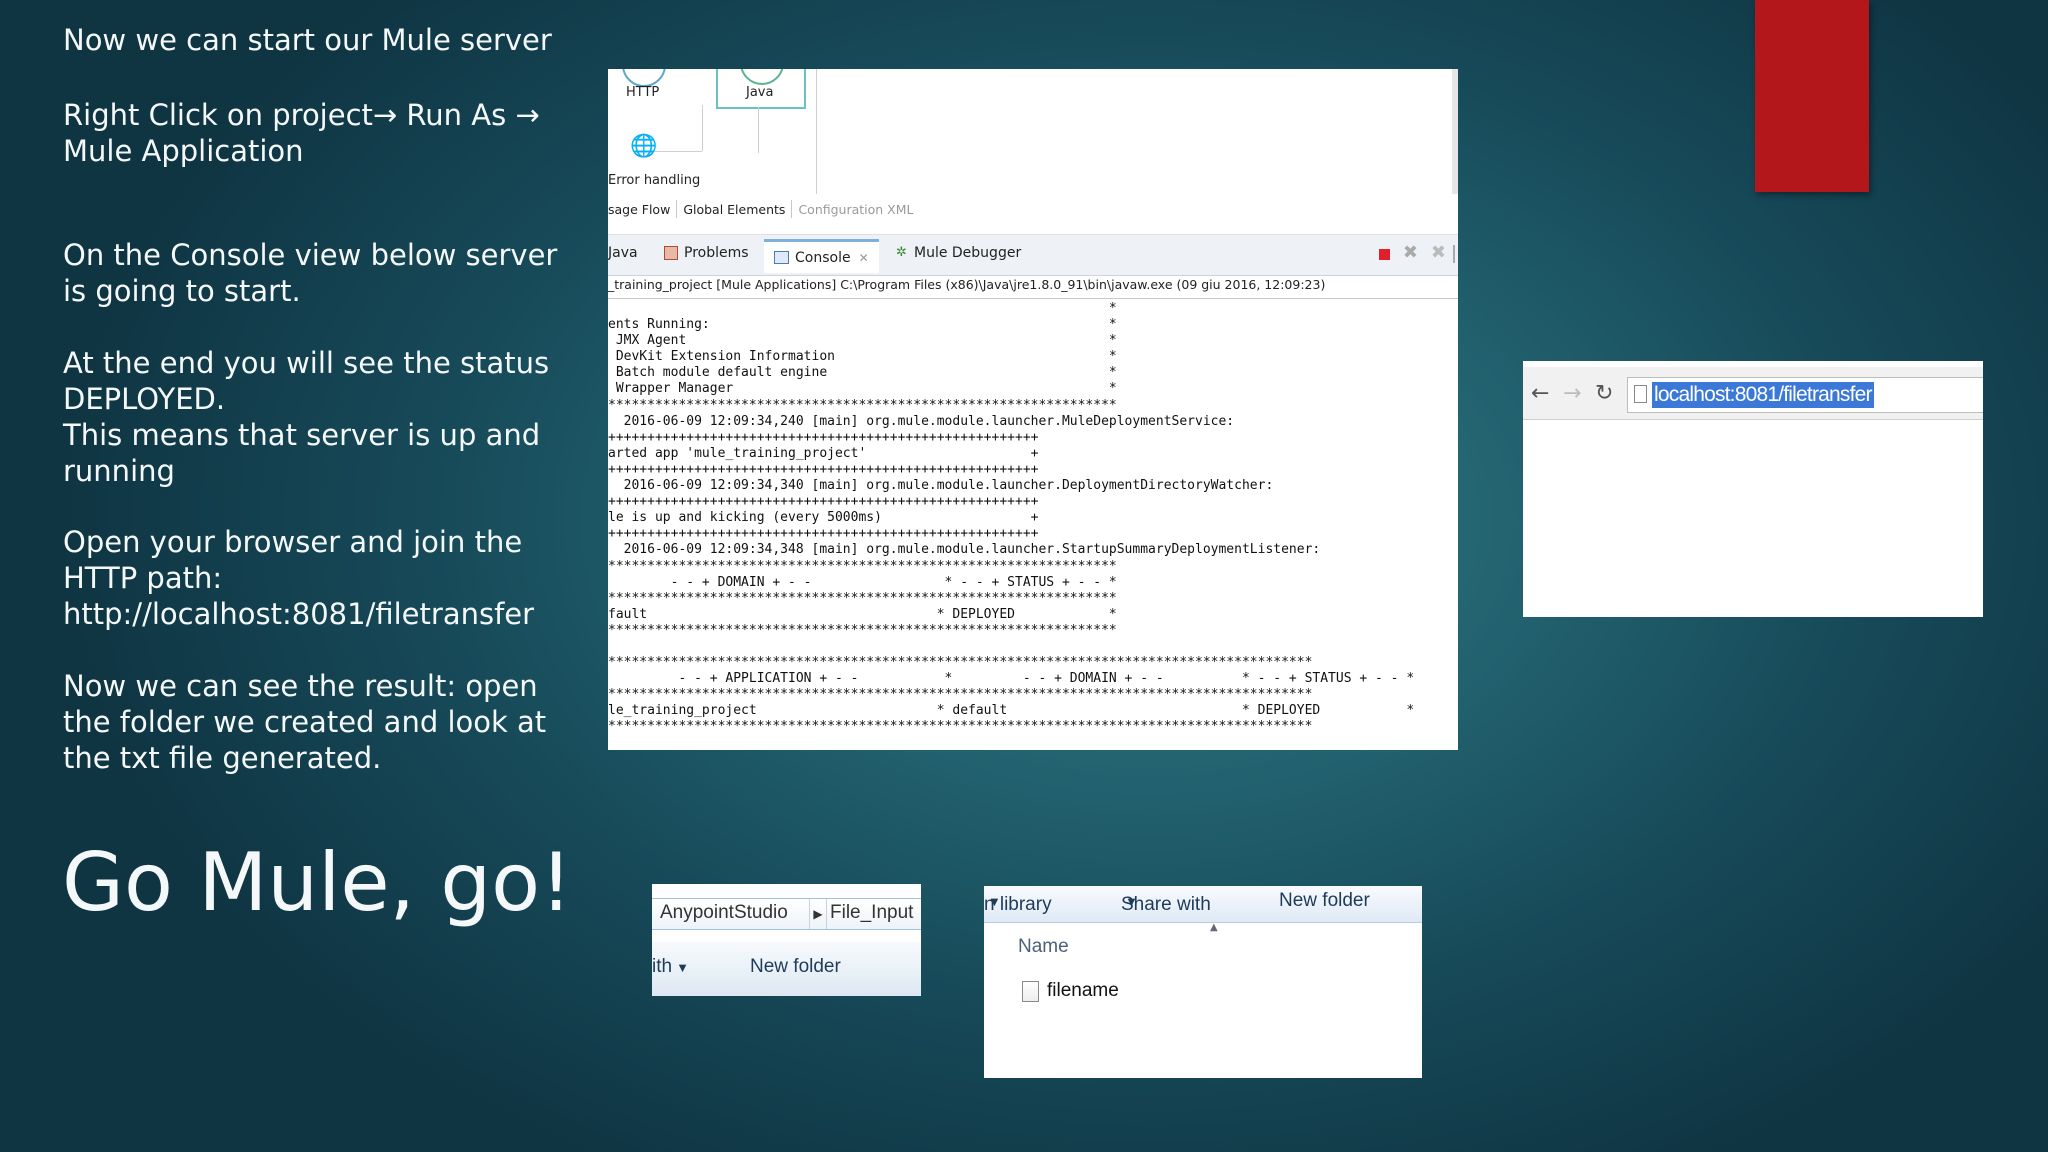 Image resolution: width=2048 pixels, height=1152 pixels. I want to click on back-icon: ←, so click(1540, 393).